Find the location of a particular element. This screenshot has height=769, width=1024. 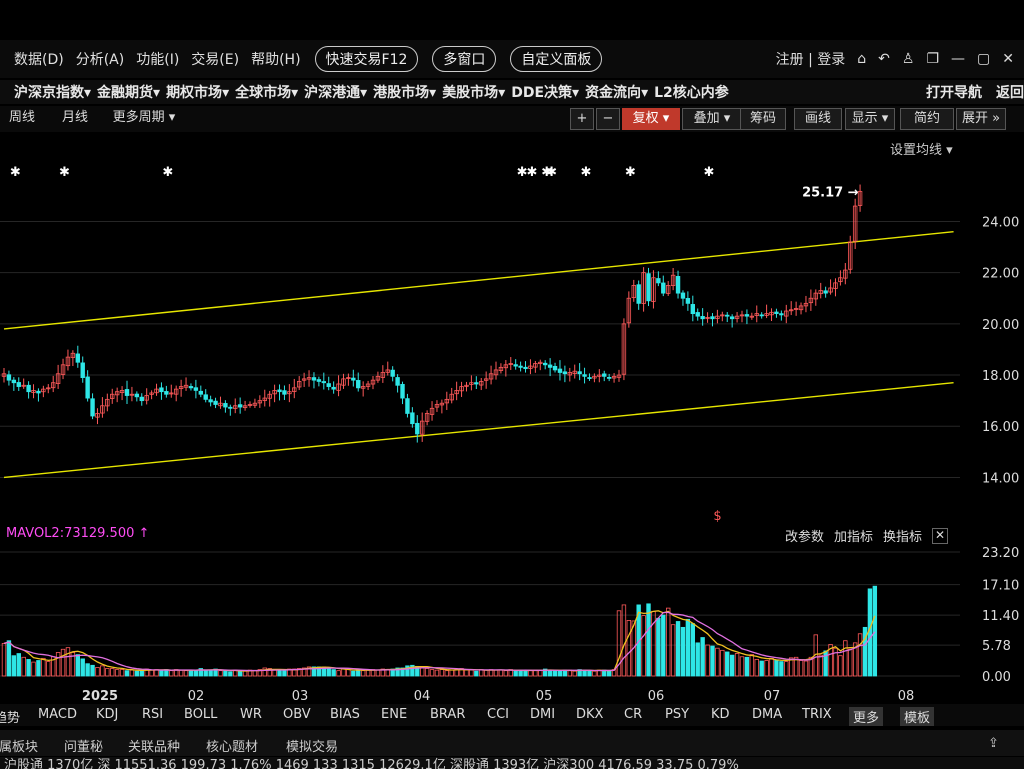

time-tick-label: 08 is located at coordinates (906, 696).